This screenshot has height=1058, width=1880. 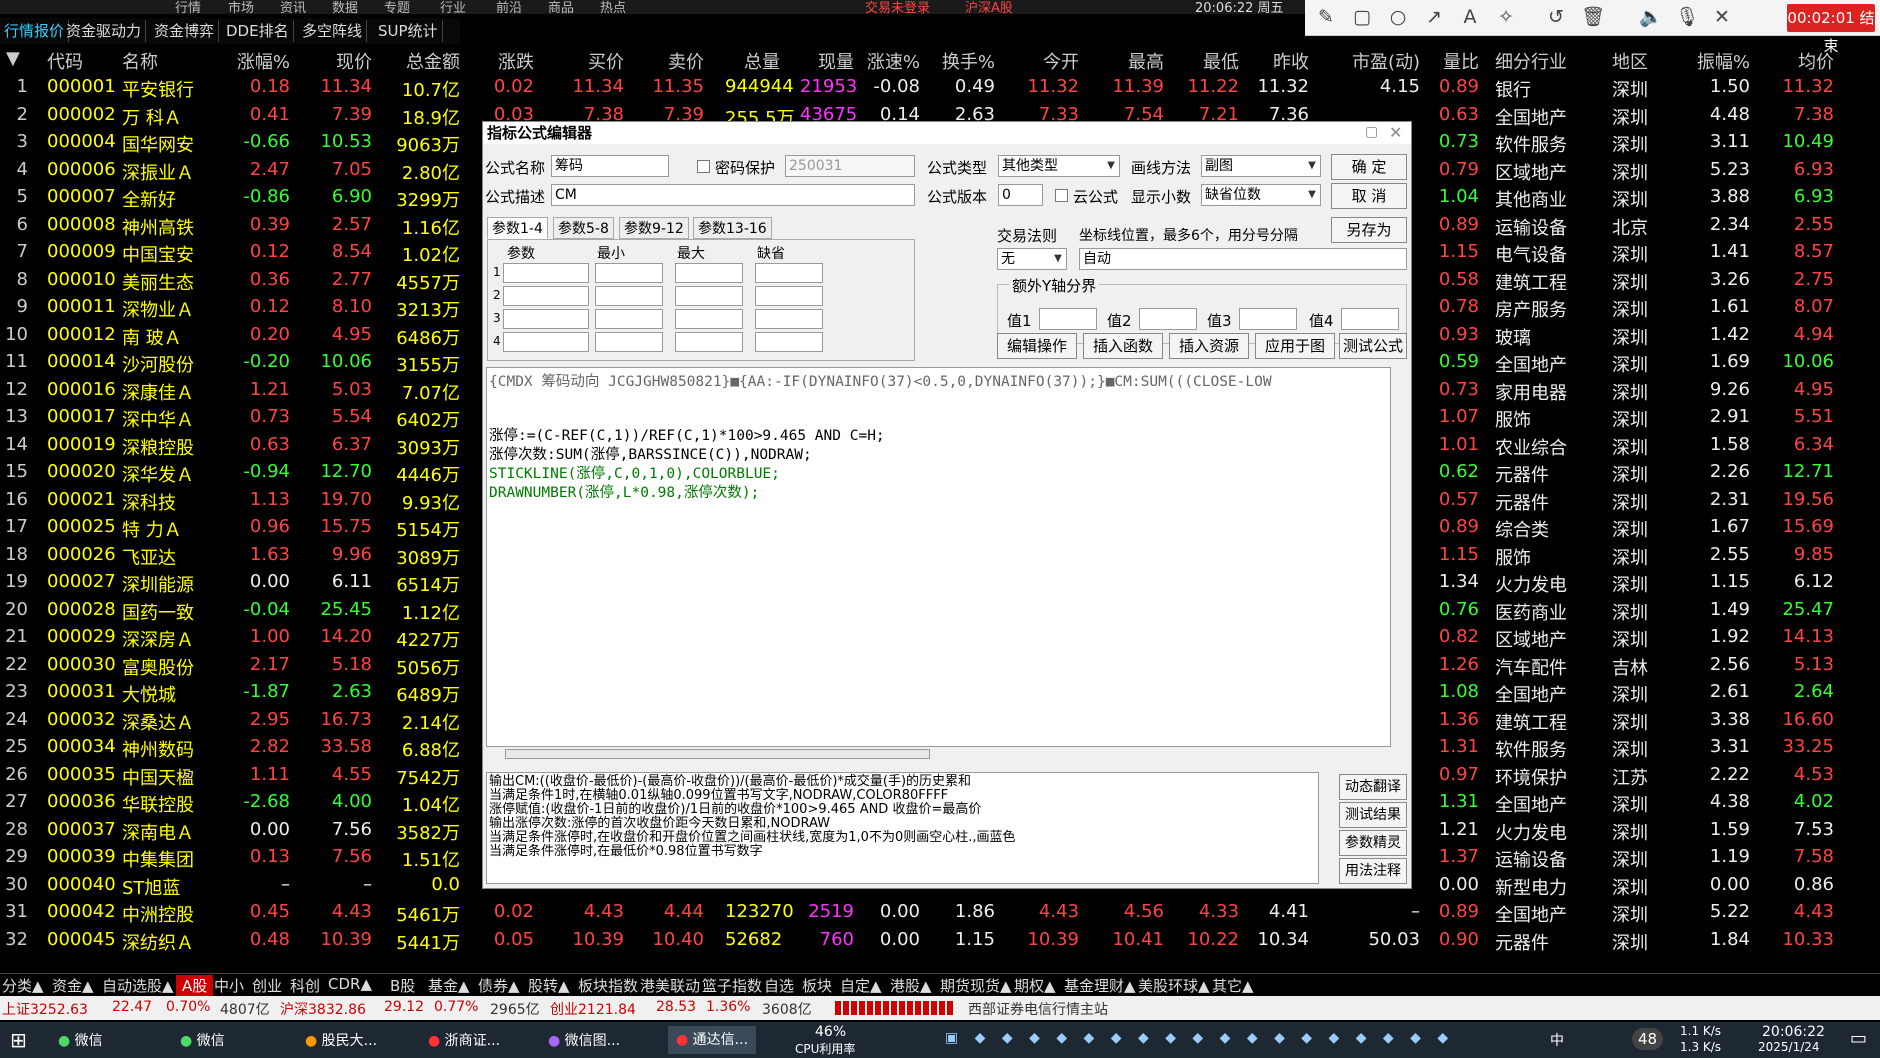 I want to click on menu-item: 市场, so click(x=241, y=7).